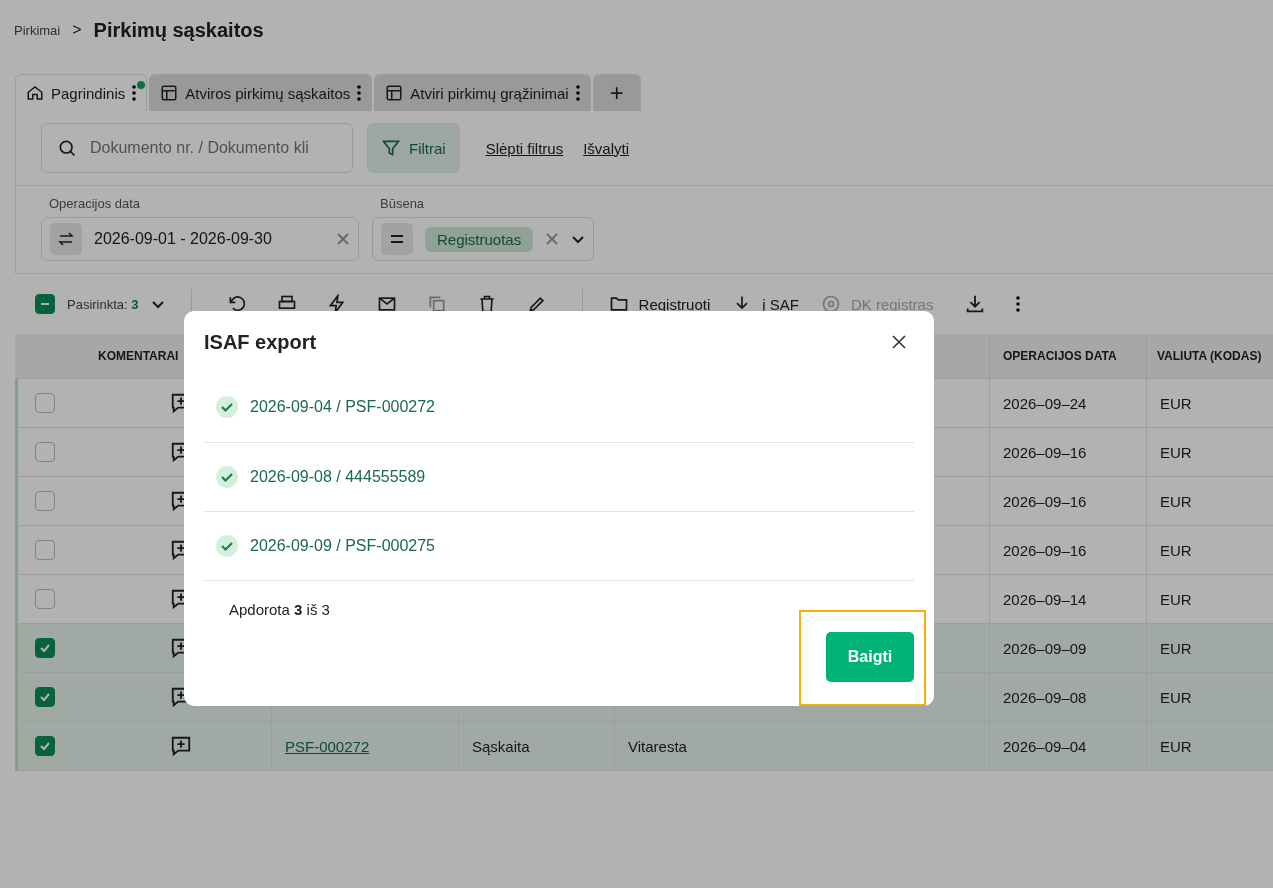 This screenshot has width=1273, height=888. Describe the element at coordinates (37, 30) in the screenshot. I see `breadcrumb-link: Pirkimai` at that location.